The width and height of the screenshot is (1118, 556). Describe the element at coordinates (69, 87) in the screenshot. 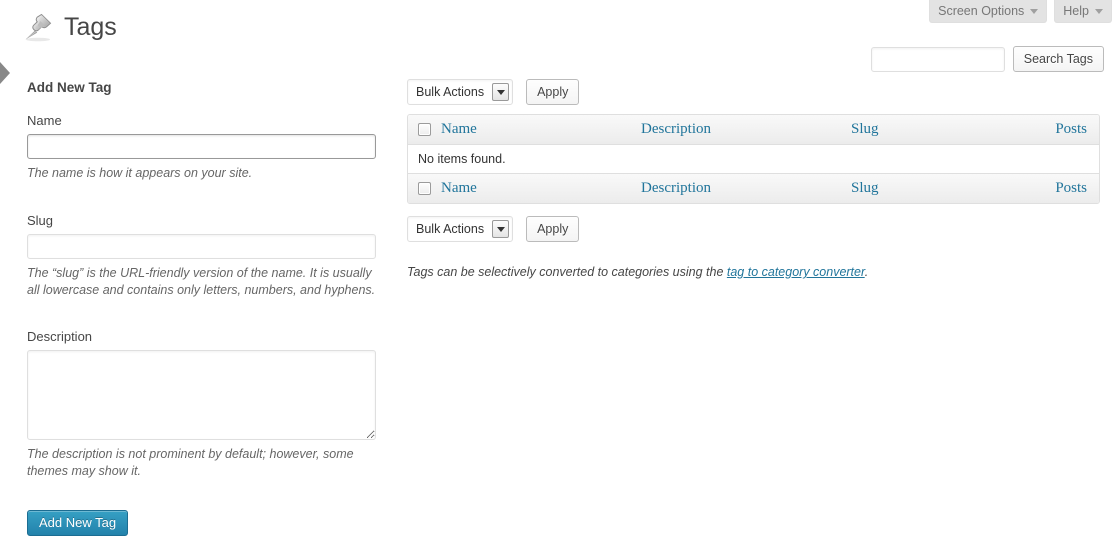

I see `form-heading: Add New Tag` at that location.